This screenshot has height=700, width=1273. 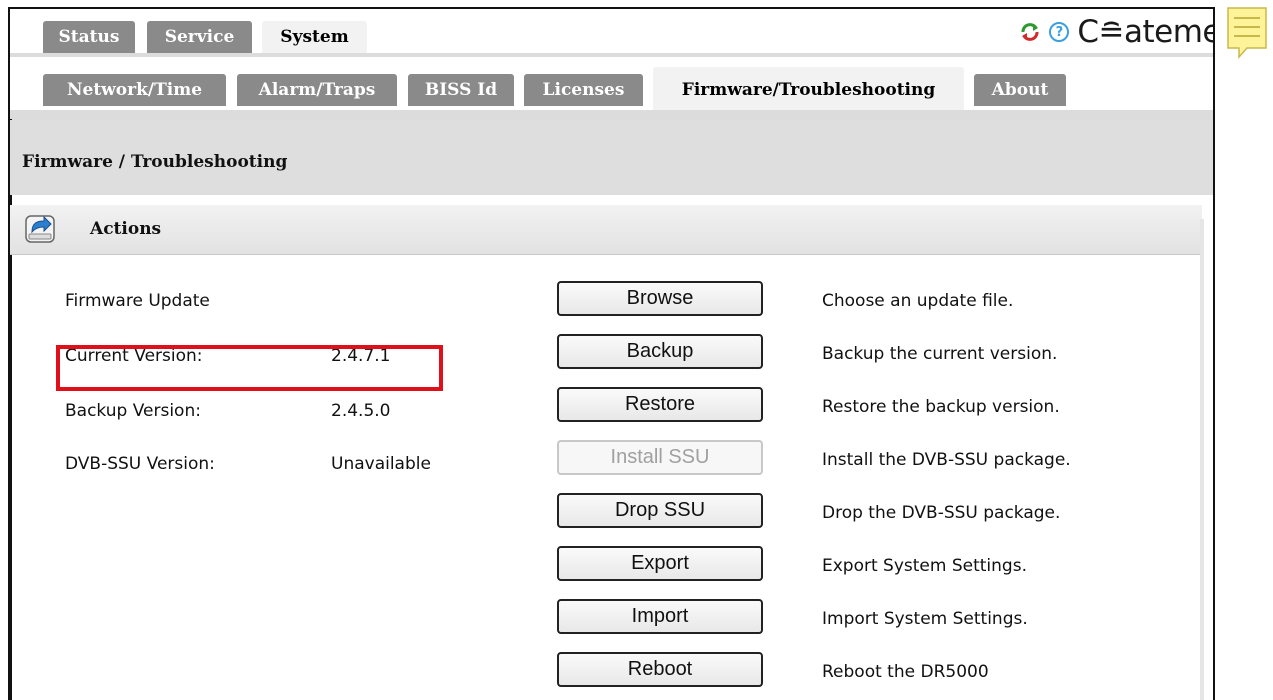 I want to click on help-icon: ?, so click(x=1059, y=32).